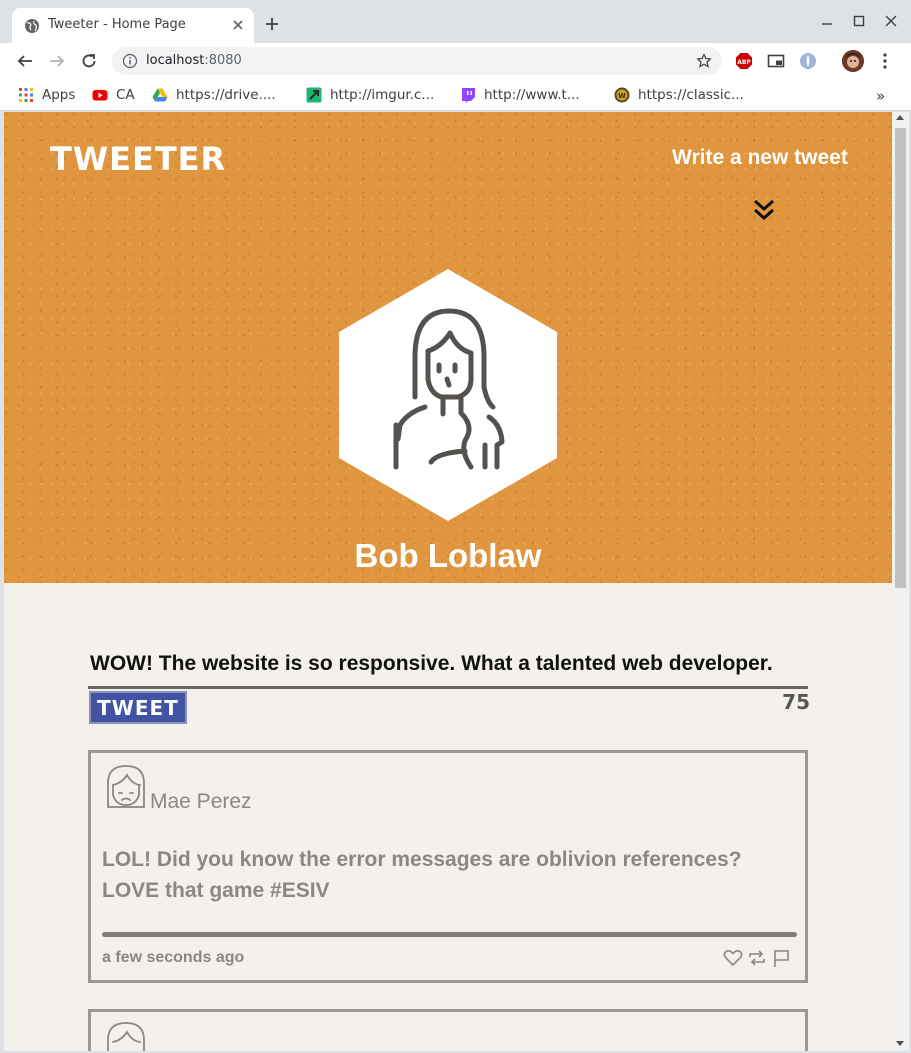 The height and width of the screenshot is (1053, 911). I want to click on bookmark-star-icon, so click(704, 61).